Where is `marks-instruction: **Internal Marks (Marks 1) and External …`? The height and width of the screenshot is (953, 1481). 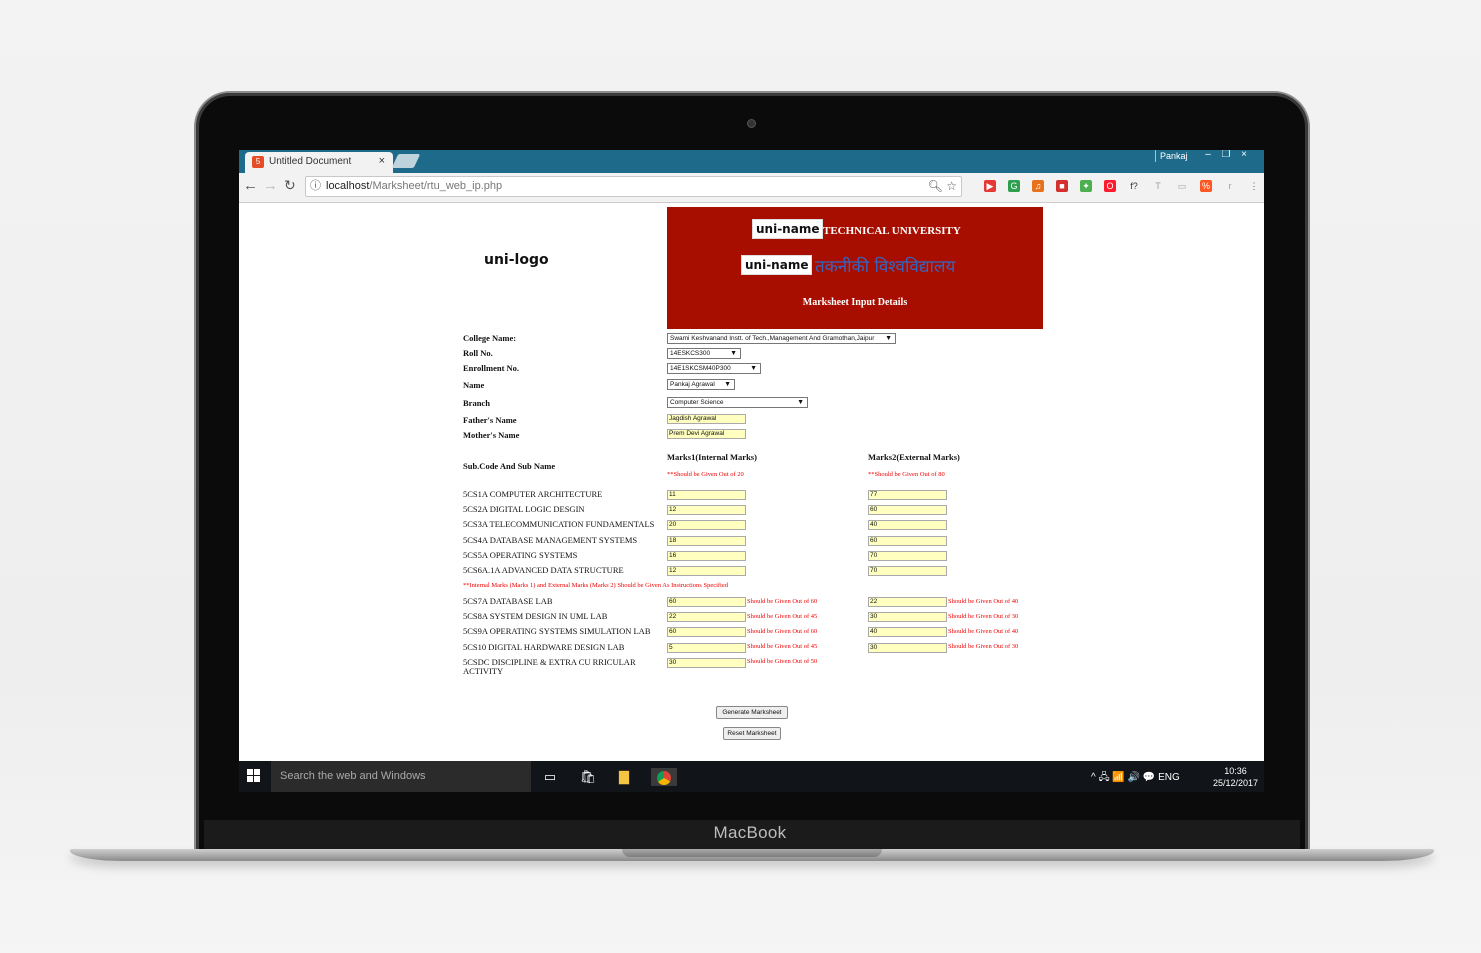 marks-instruction: **Internal Marks (Marks 1) and External … is located at coordinates (595, 585).